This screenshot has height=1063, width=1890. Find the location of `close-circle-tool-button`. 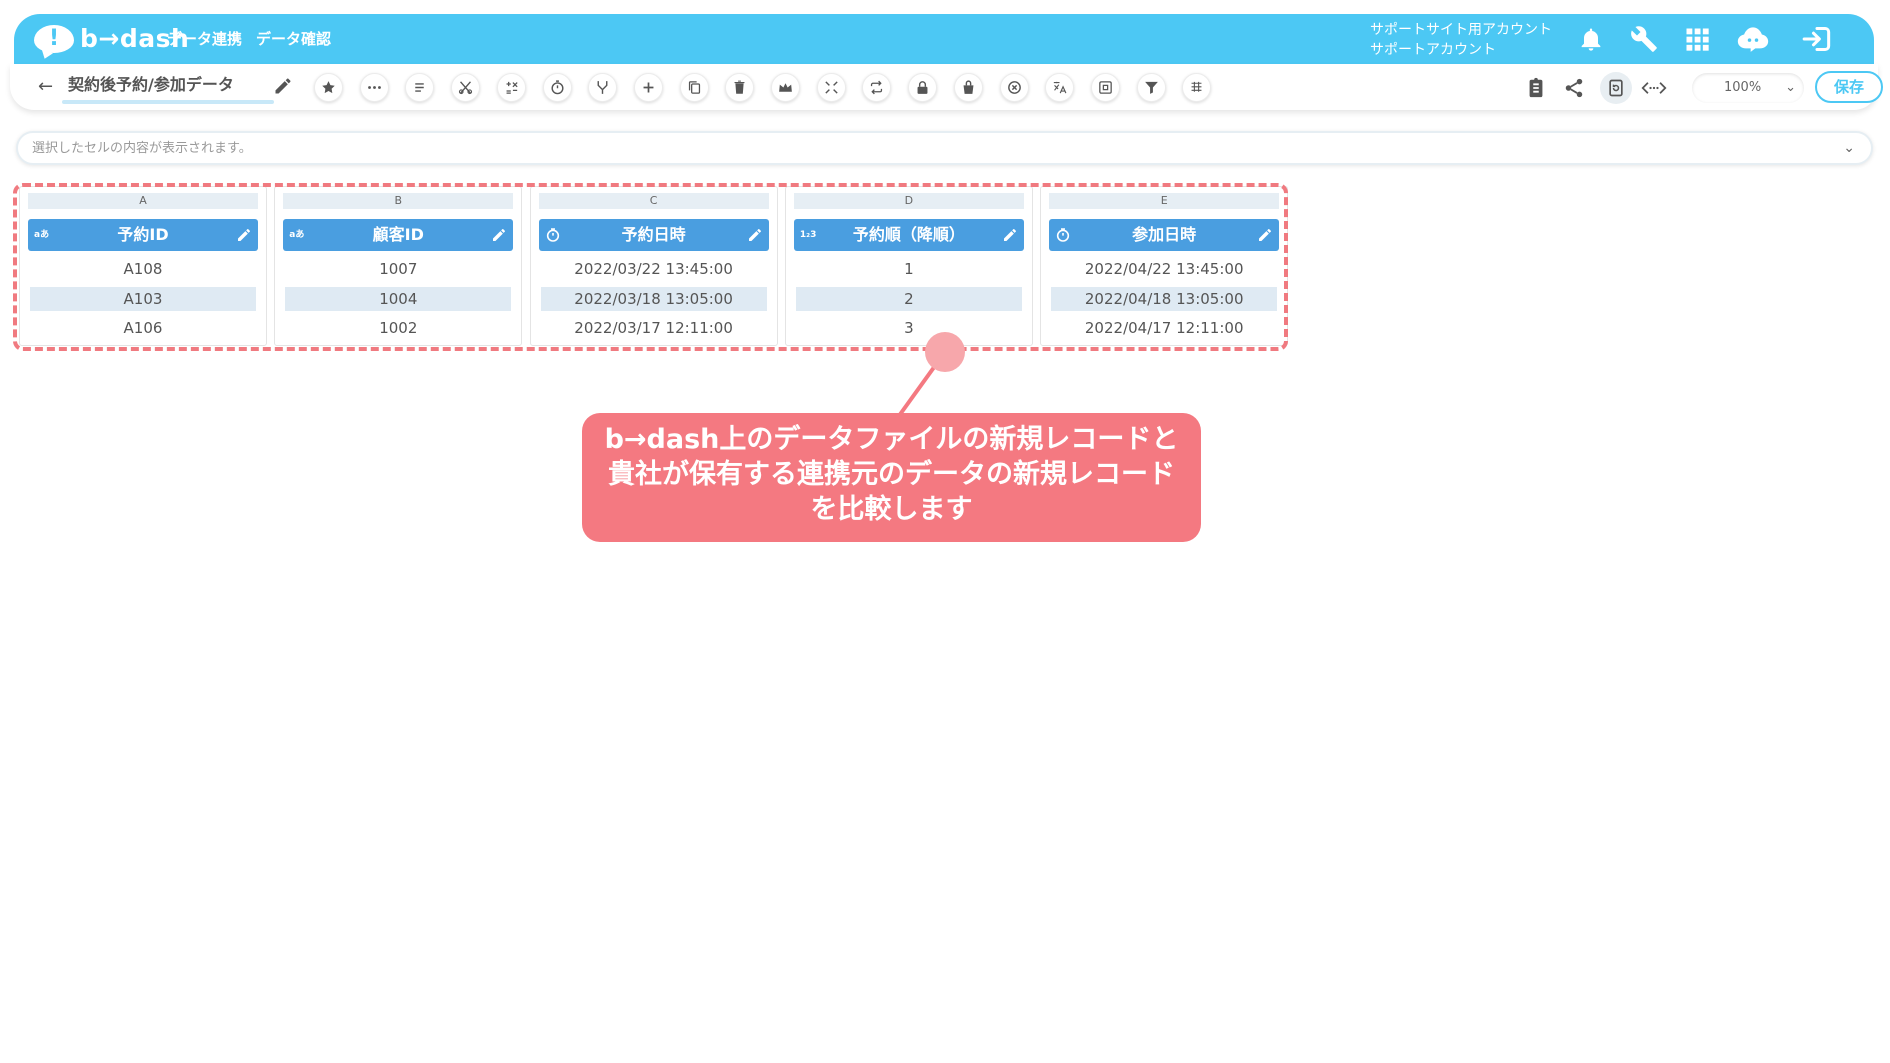

close-circle-tool-button is located at coordinates (1014, 87).